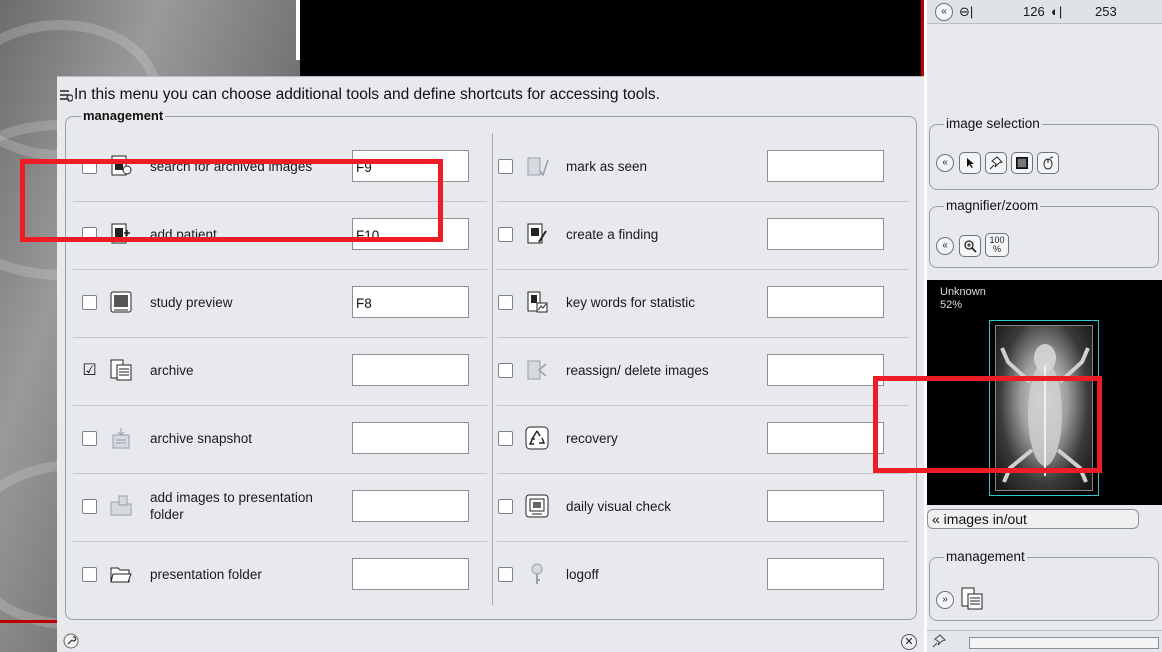  I want to click on cursor-arrow-icon, so click(970, 163).